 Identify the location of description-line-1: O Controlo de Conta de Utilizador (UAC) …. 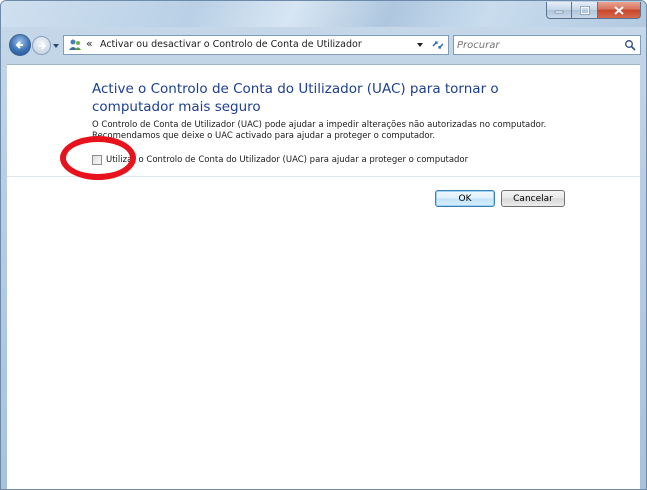
(319, 125).